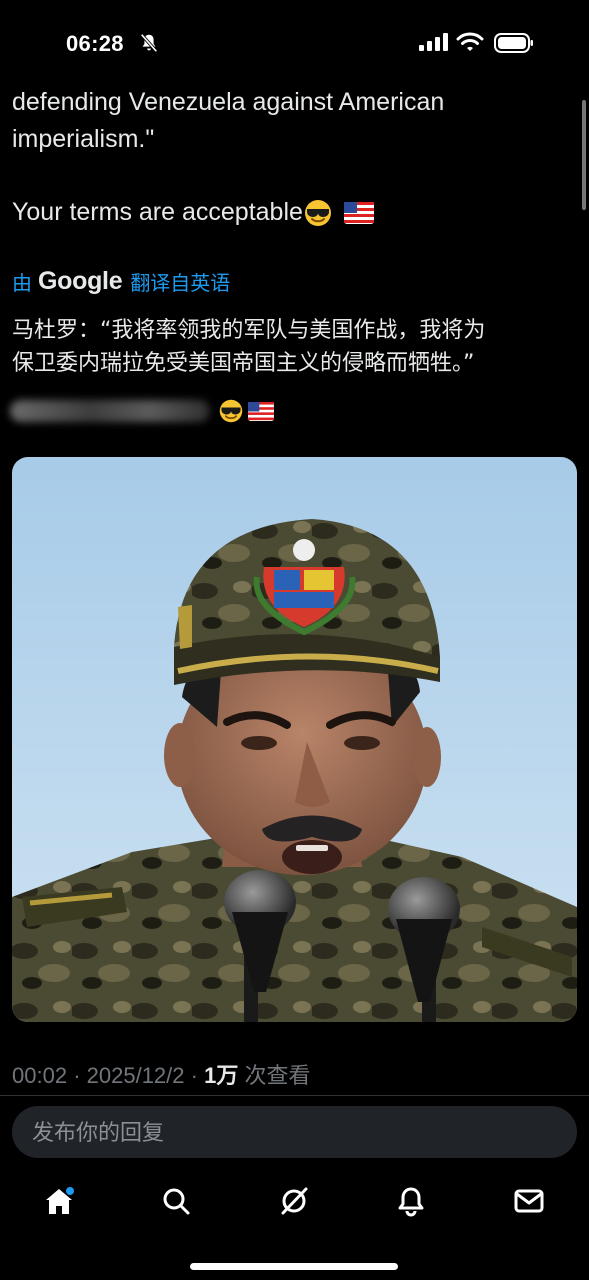  Describe the element at coordinates (110, 411) in the screenshot. I see `blurred-text` at that location.